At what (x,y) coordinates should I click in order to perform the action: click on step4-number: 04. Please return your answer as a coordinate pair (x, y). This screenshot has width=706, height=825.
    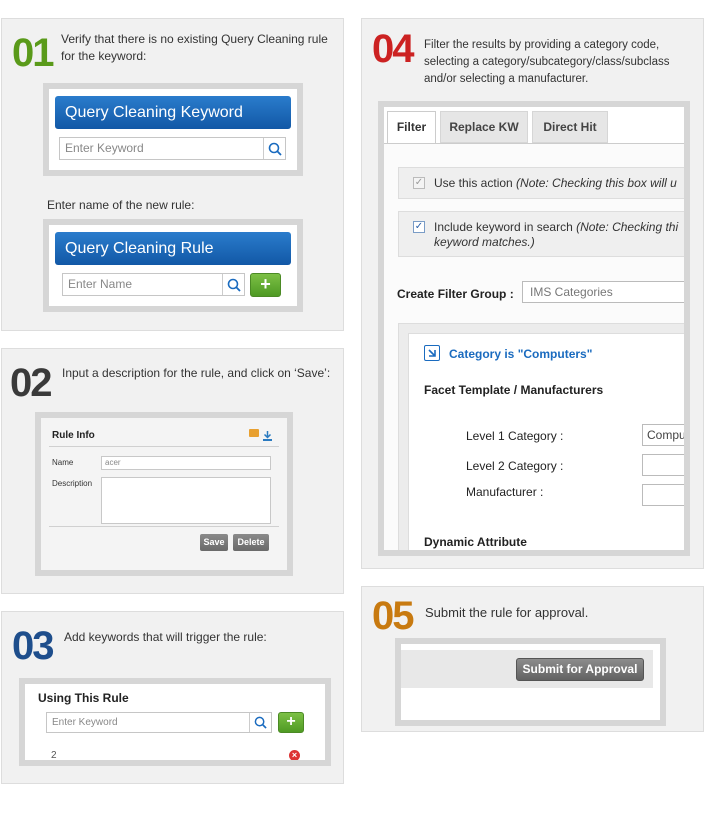
    Looking at the image, I should click on (393, 49).